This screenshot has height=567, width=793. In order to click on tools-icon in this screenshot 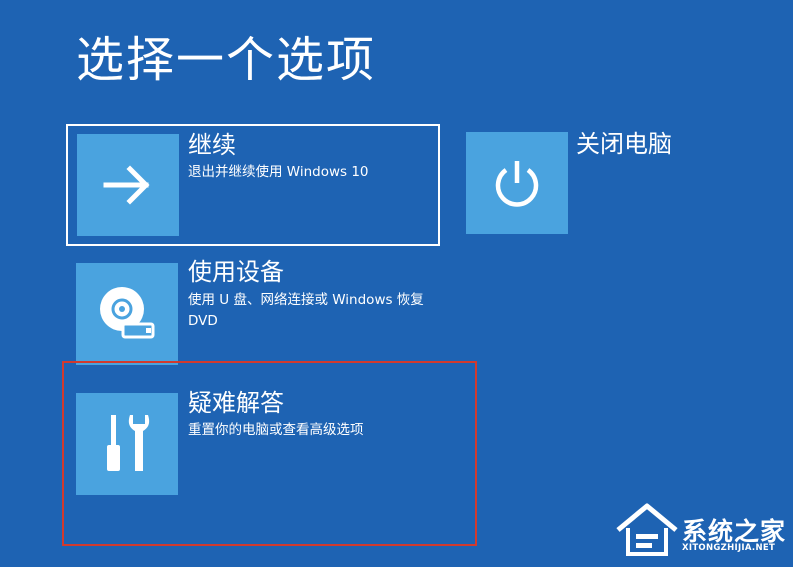, I will do `click(128, 443)`.